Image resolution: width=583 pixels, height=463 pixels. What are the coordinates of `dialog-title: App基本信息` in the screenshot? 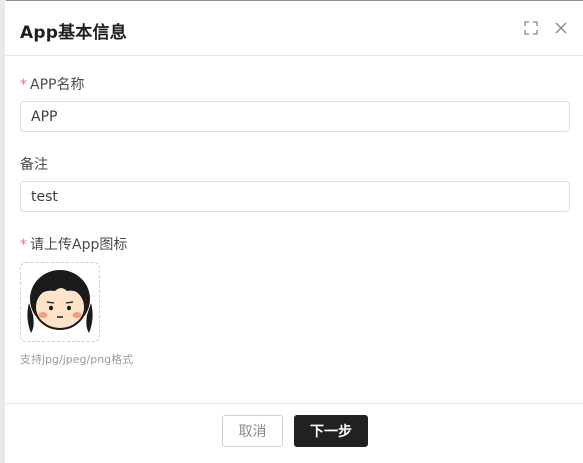 It's located at (73, 33).